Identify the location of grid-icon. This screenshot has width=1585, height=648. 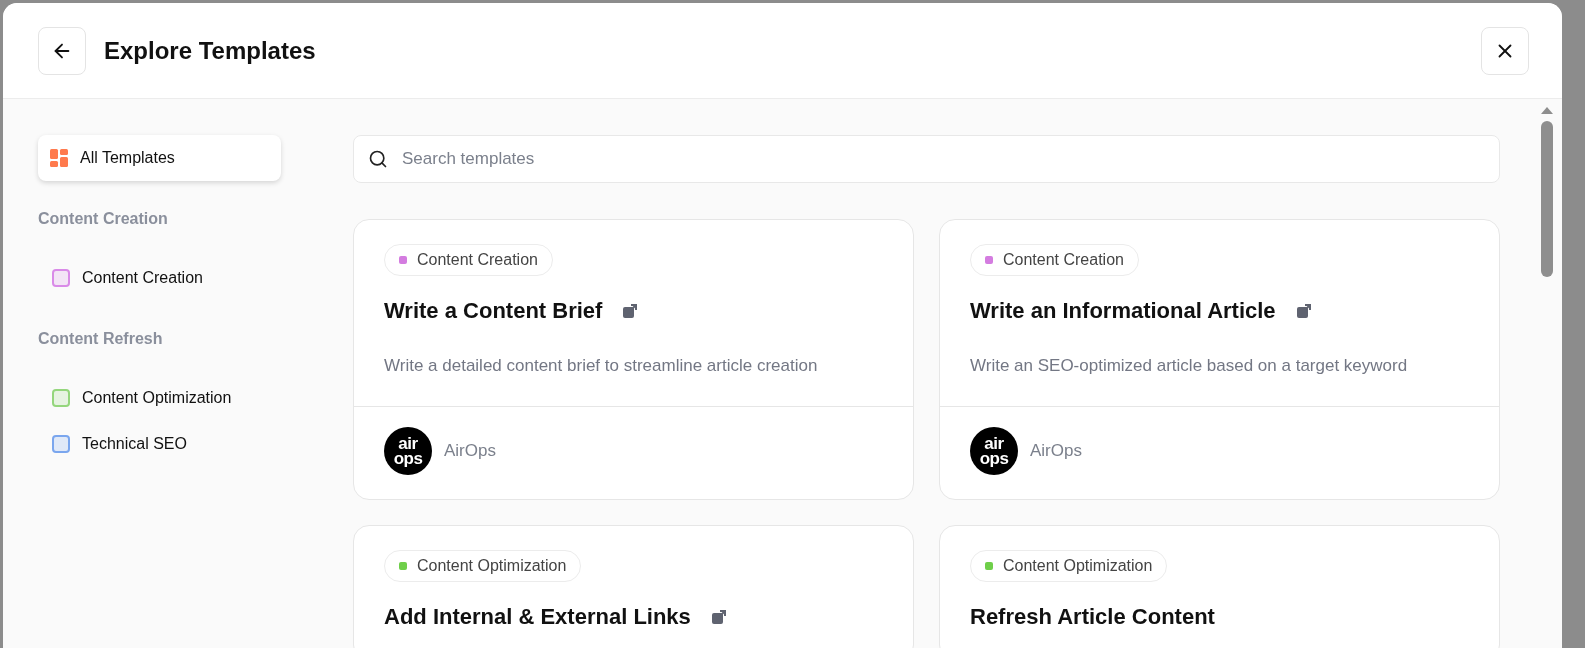
(59, 158).